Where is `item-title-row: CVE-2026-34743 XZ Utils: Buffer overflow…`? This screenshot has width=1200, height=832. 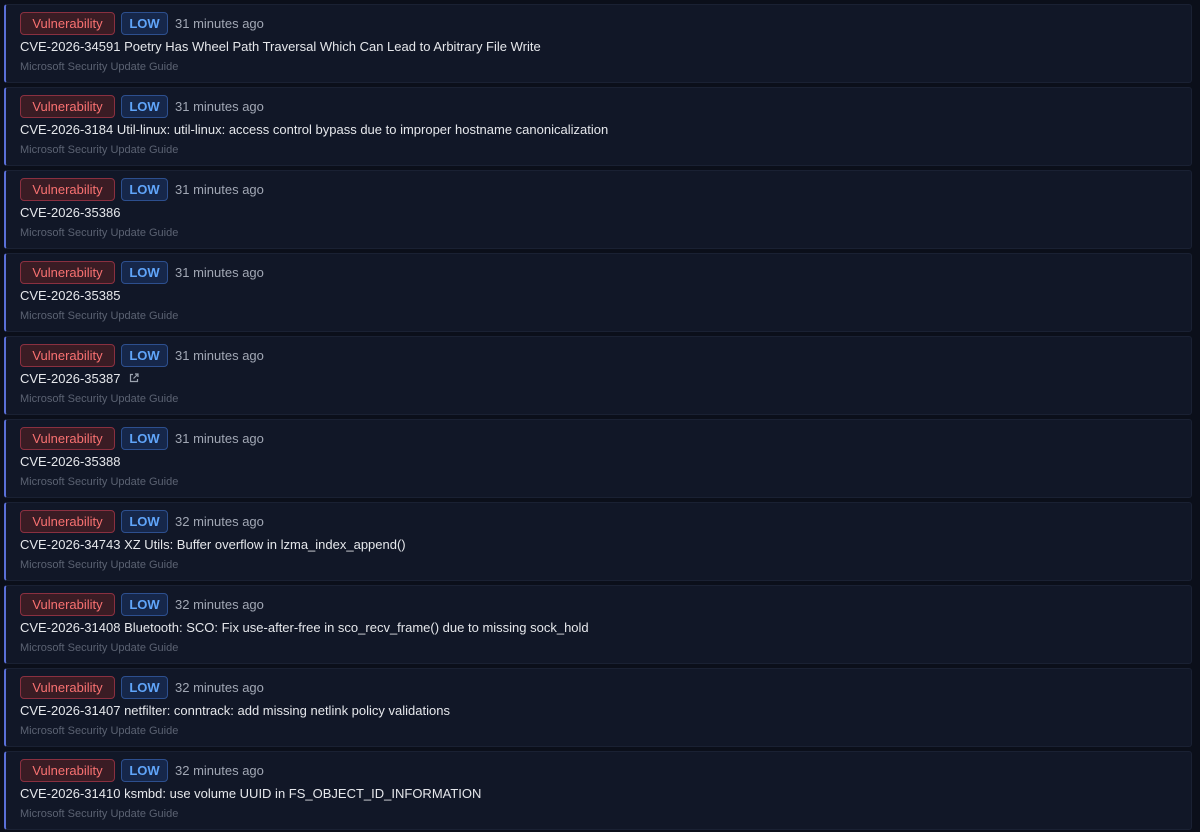 item-title-row: CVE-2026-34743 XZ Utils: Buffer overflow… is located at coordinates (605, 544).